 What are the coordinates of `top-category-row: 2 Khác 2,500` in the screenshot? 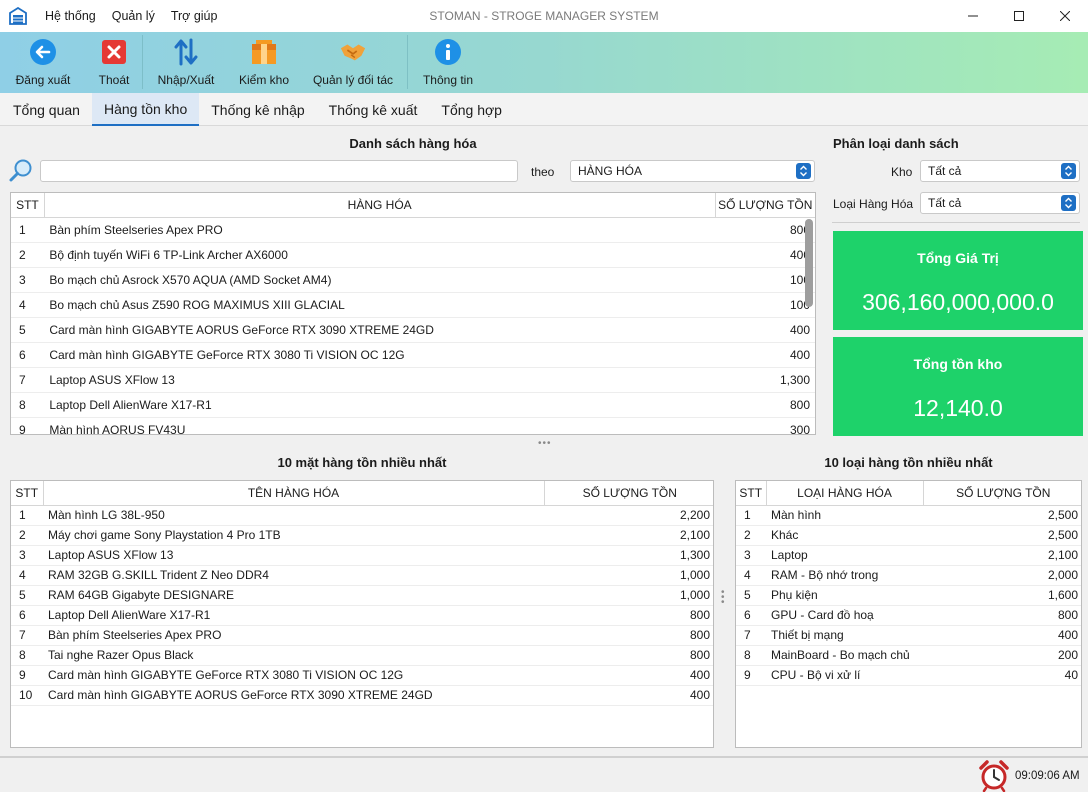 It's located at (908, 535).